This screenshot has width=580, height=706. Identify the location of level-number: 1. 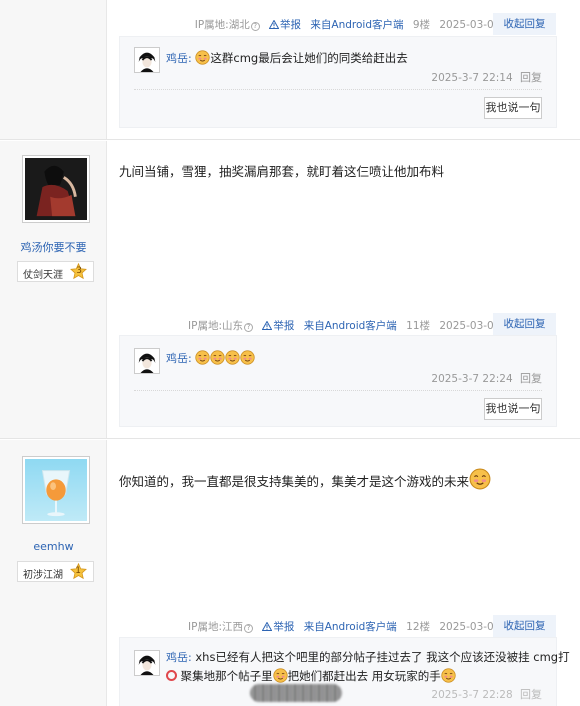
(78, 571).